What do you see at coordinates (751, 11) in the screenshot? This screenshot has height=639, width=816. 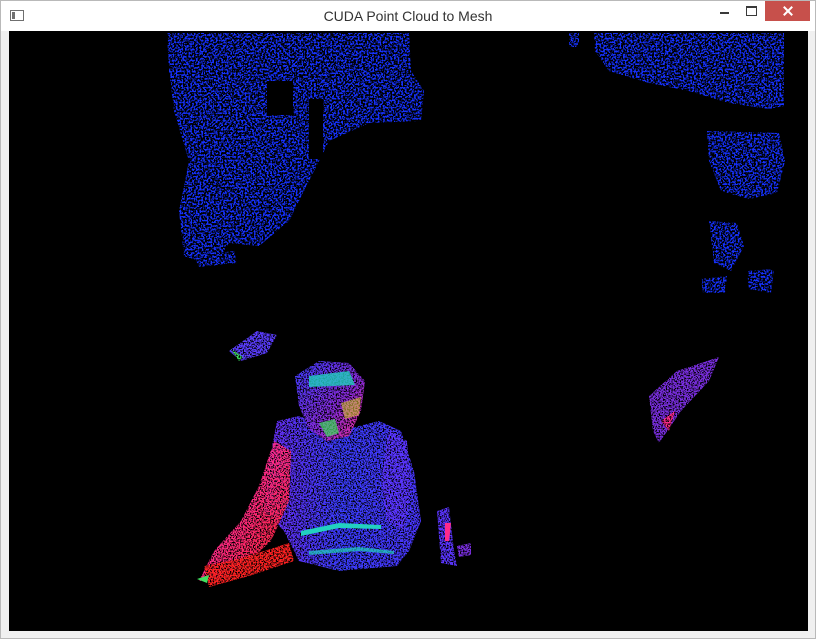 I see `maximize-button` at bounding box center [751, 11].